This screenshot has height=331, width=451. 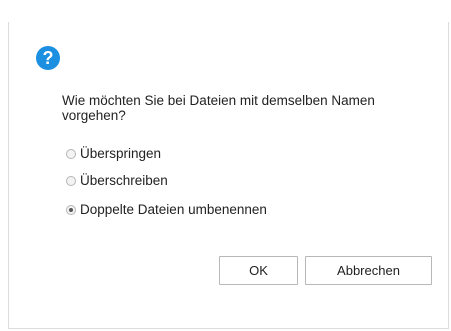 I want to click on option-rename: Doppelte Dateien umbenennen, so click(x=166, y=209).